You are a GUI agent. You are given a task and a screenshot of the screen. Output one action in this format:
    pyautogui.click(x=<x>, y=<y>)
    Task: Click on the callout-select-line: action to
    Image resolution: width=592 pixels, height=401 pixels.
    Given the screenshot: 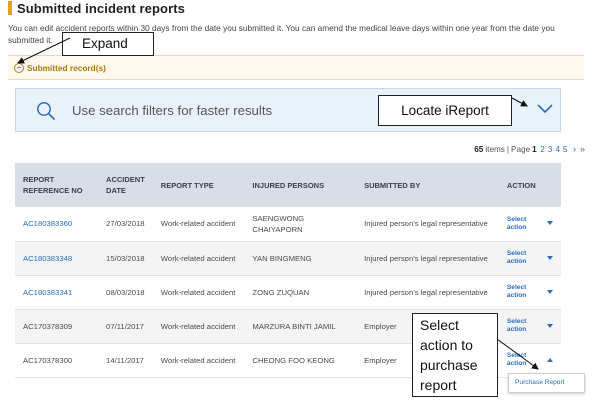 What is the action you would take?
    pyautogui.click(x=446, y=345)
    